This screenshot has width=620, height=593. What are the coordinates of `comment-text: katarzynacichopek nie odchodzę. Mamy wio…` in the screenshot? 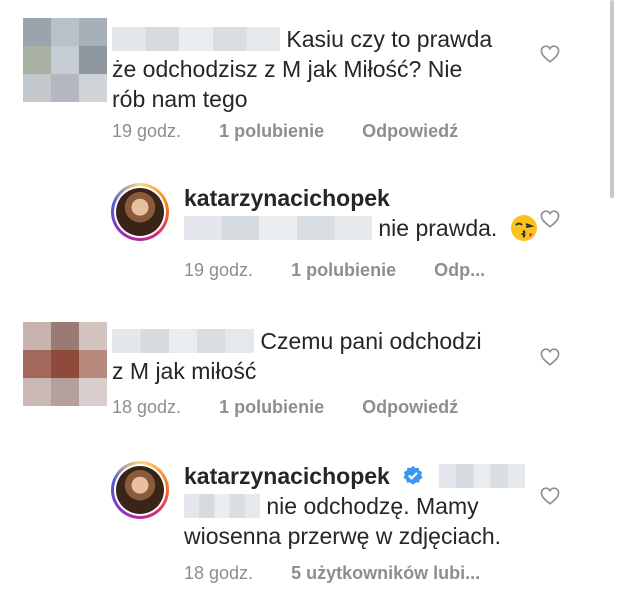 It's located at (374, 506).